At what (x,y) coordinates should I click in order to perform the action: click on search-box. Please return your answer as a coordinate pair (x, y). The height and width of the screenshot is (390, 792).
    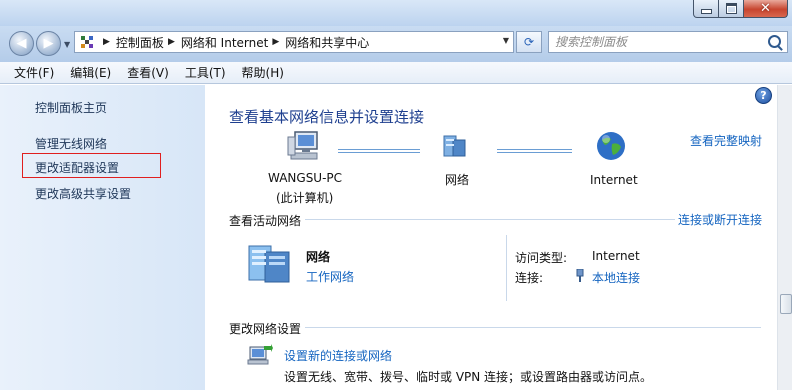
    Looking at the image, I should click on (668, 42).